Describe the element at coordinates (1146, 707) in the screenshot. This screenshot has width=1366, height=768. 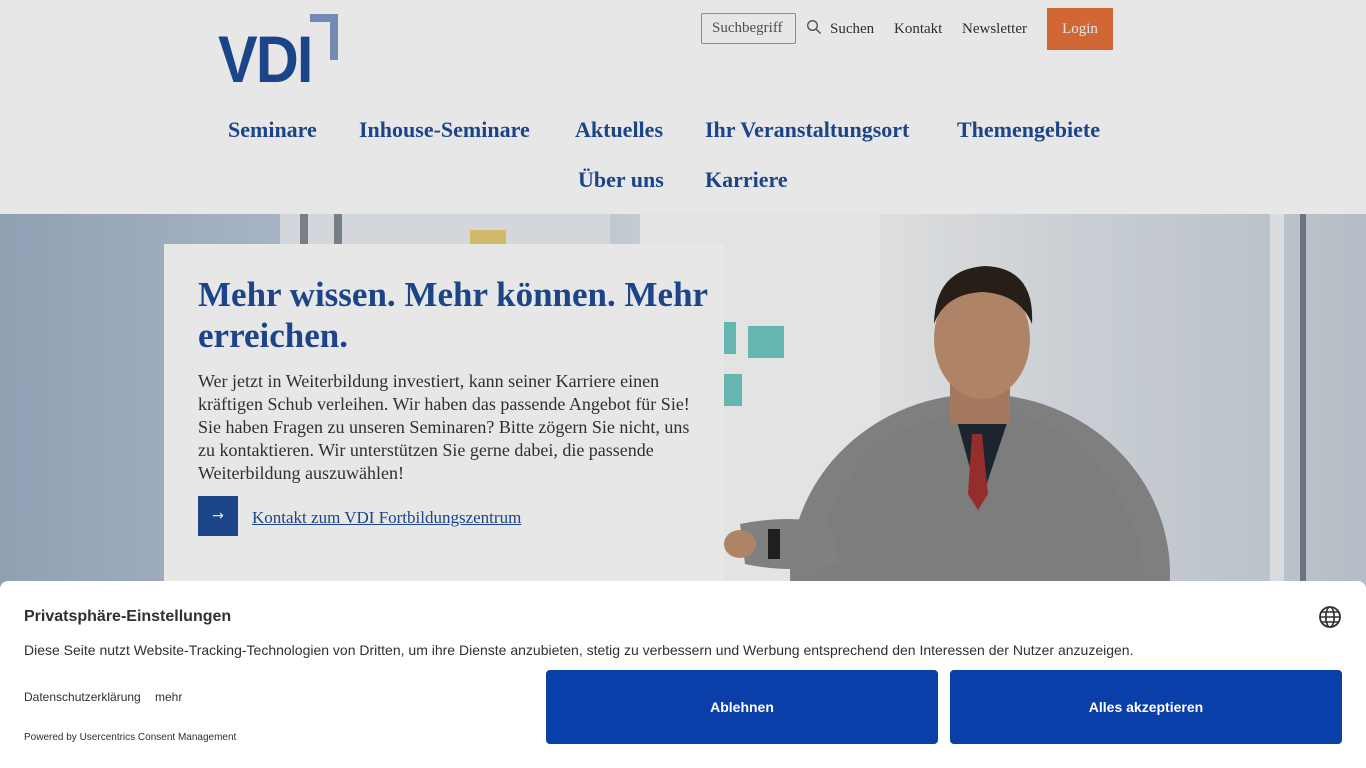
I see `accept-all-button: Alles akzeptieren` at that location.